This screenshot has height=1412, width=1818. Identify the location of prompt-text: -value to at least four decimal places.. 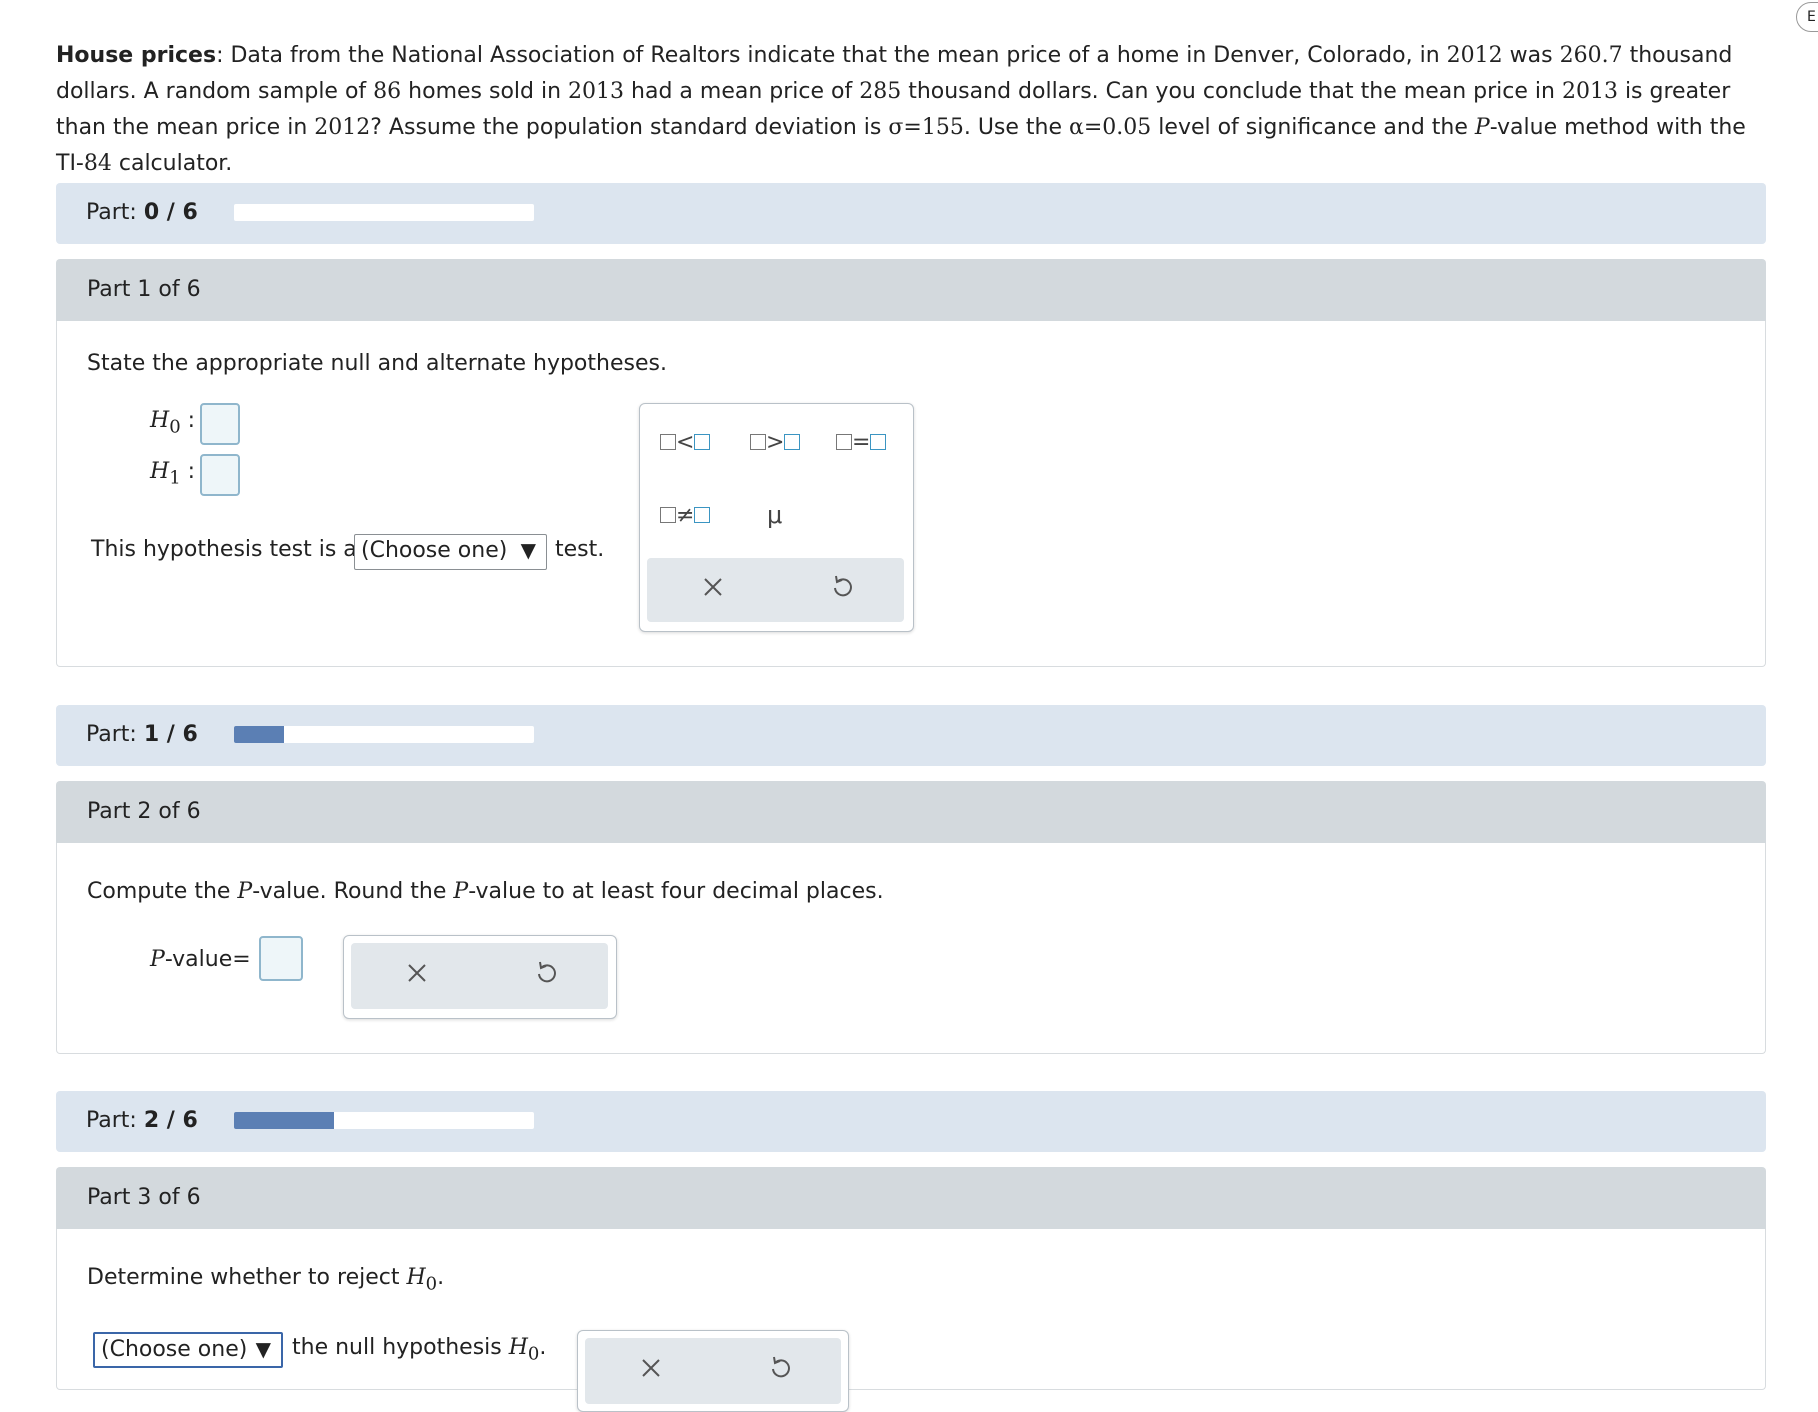
(676, 891).